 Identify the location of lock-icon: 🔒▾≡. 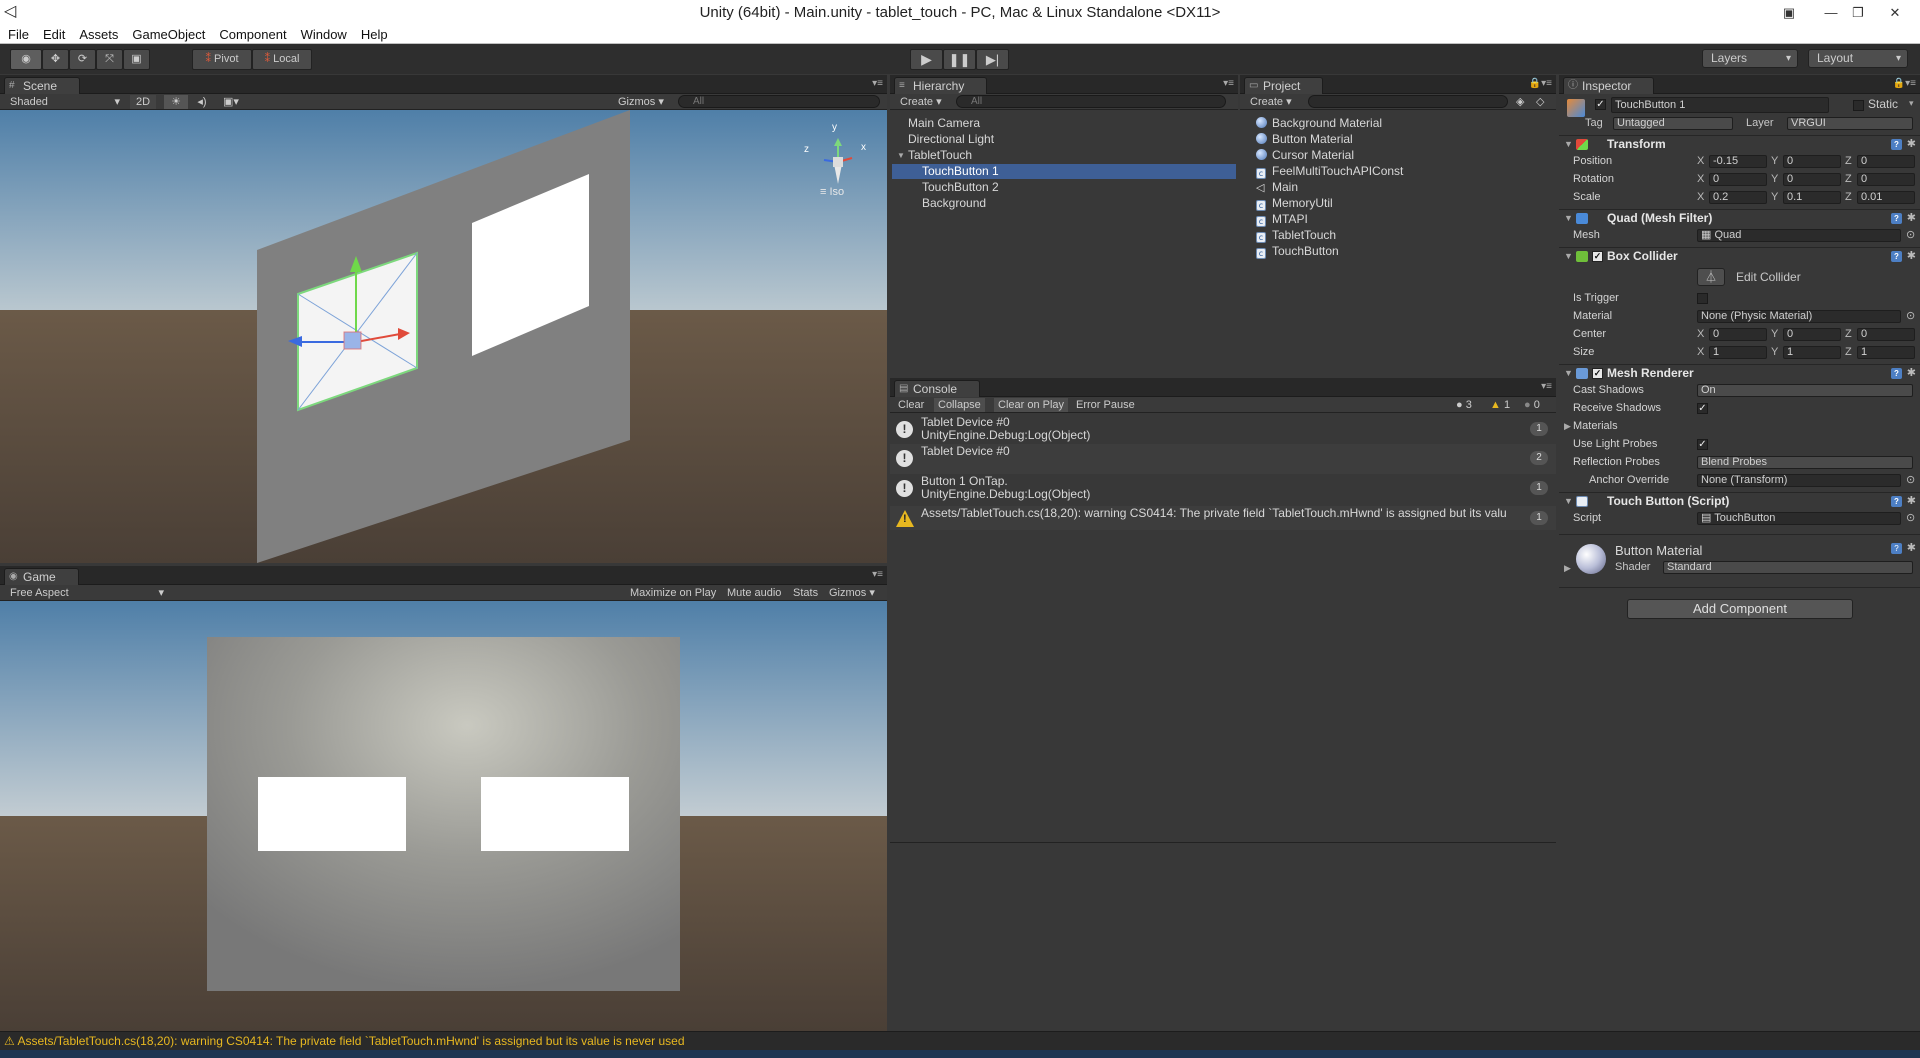
(1540, 83).